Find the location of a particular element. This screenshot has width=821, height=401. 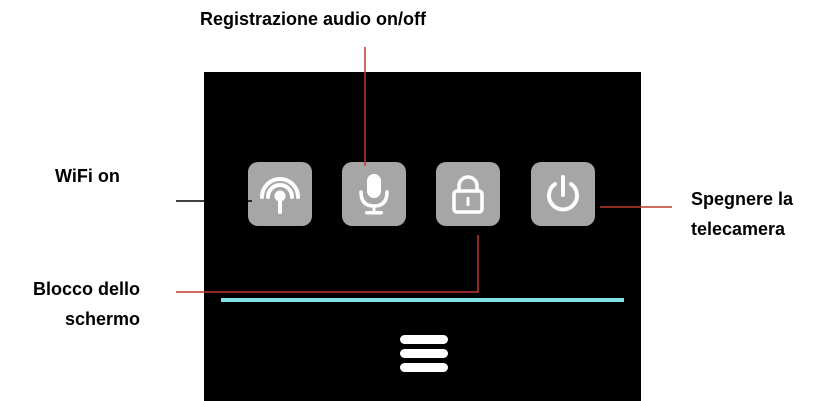

wifi-button is located at coordinates (280, 194).